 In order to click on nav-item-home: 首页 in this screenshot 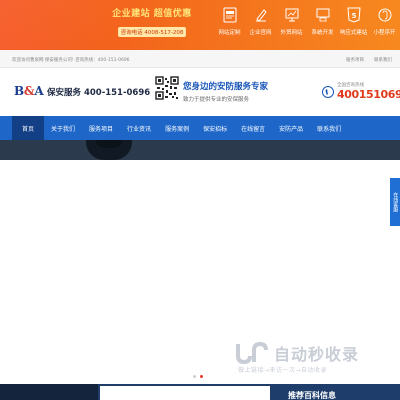, I will do `click(28, 128)`.